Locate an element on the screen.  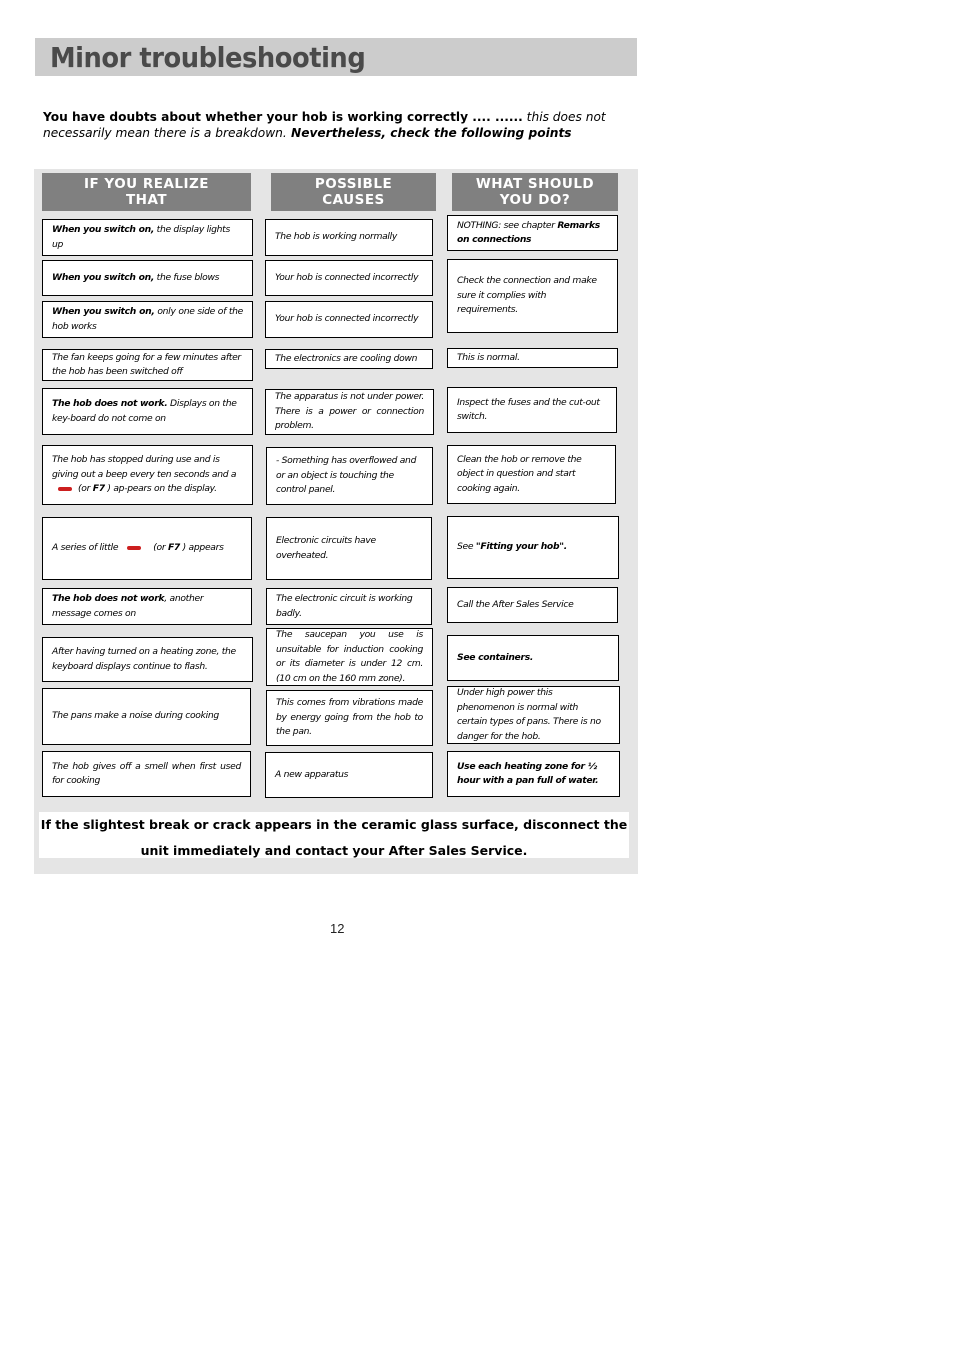
symptom-text: the fuse blows is located at coordinates (187, 277).